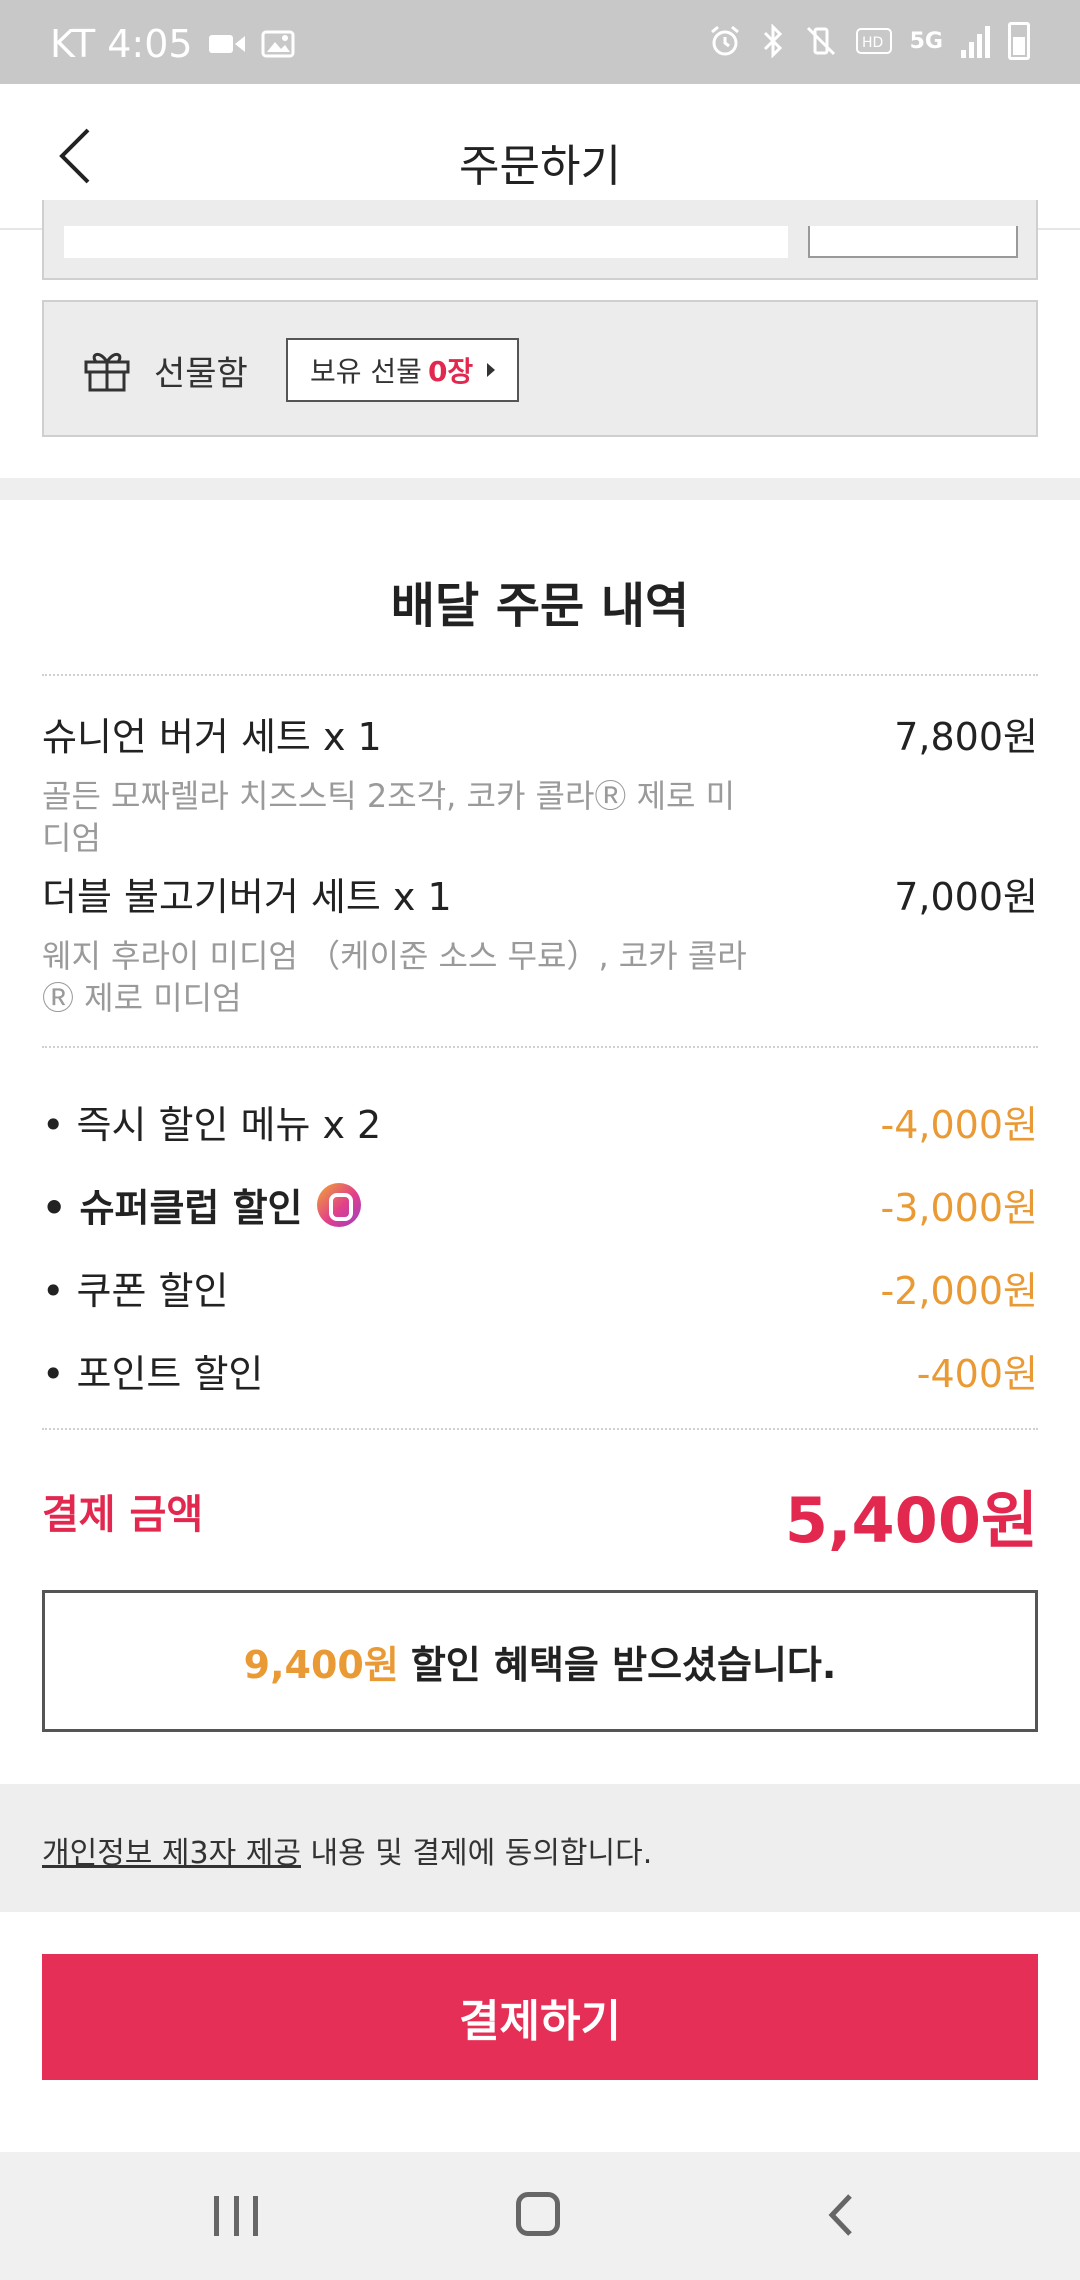 This screenshot has width=1080, height=2280. Describe the element at coordinates (540, 489) in the screenshot. I see `section-divider` at that location.